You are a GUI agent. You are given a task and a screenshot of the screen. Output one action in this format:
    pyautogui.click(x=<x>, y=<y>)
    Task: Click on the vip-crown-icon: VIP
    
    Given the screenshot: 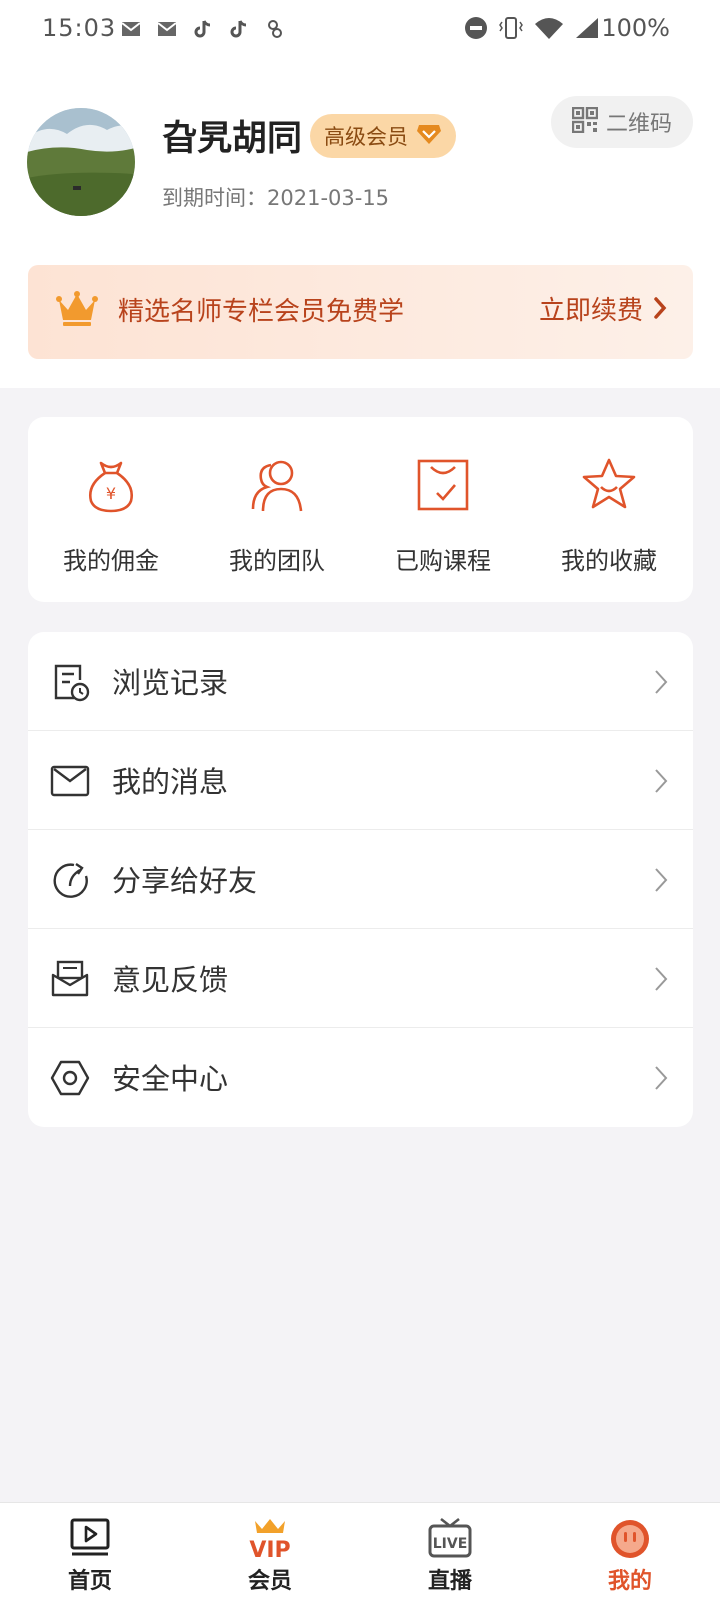 What is the action you would take?
    pyautogui.click(x=270, y=1542)
    